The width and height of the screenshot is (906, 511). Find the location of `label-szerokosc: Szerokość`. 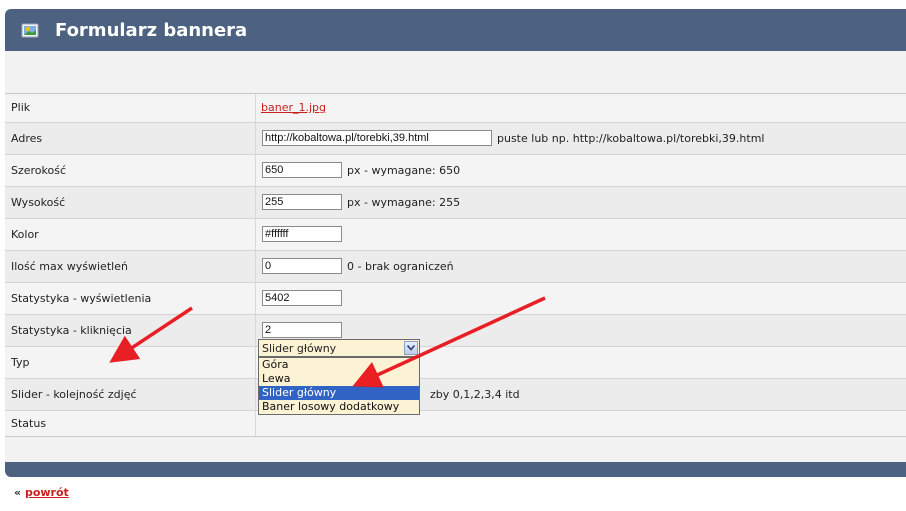

label-szerokosc: Szerokość is located at coordinates (39, 170).